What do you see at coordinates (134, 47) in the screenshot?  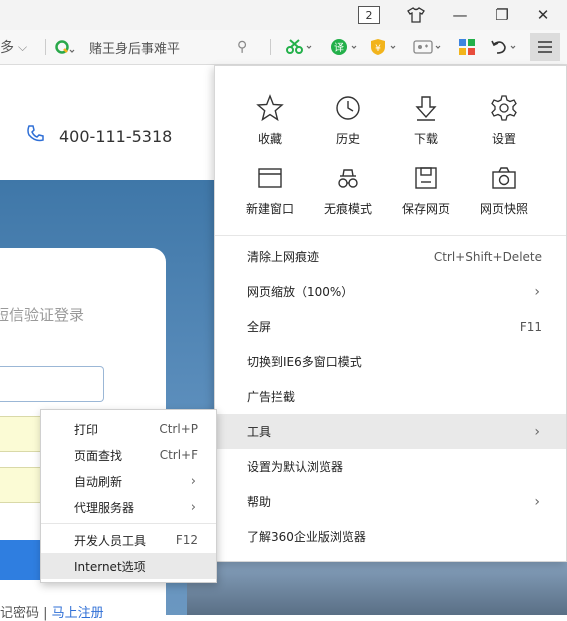 I see `search-input: 赌王身后事难平` at bounding box center [134, 47].